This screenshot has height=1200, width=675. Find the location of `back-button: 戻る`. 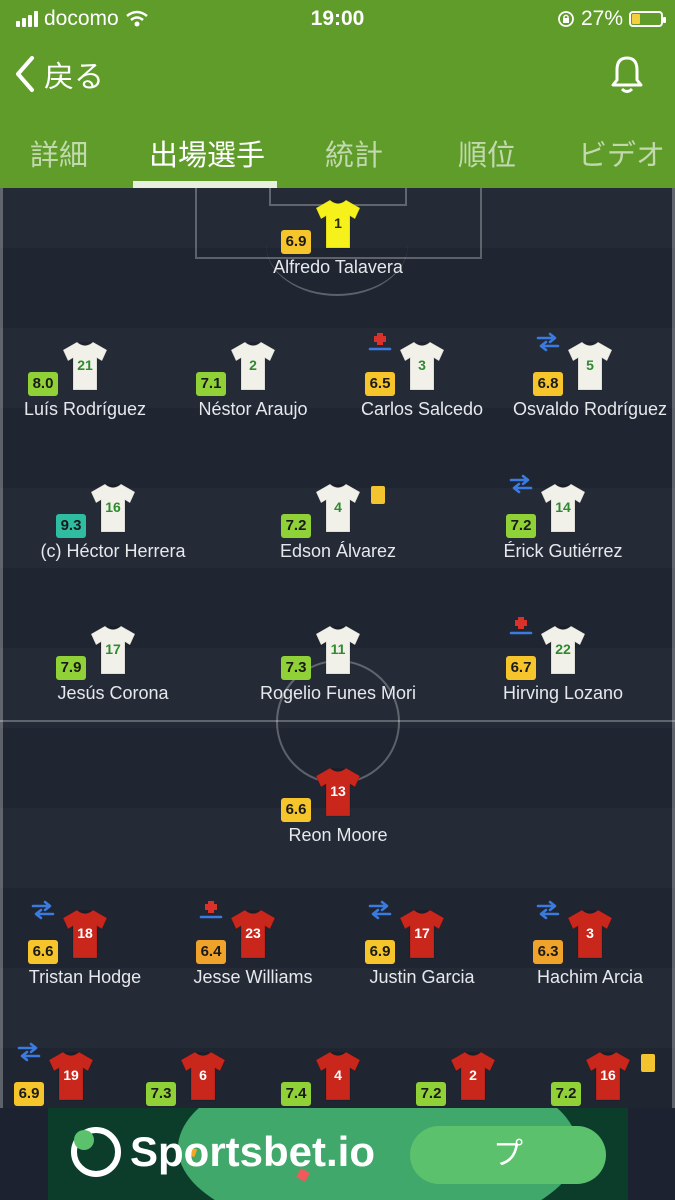

back-button: 戻る is located at coordinates (59, 74).